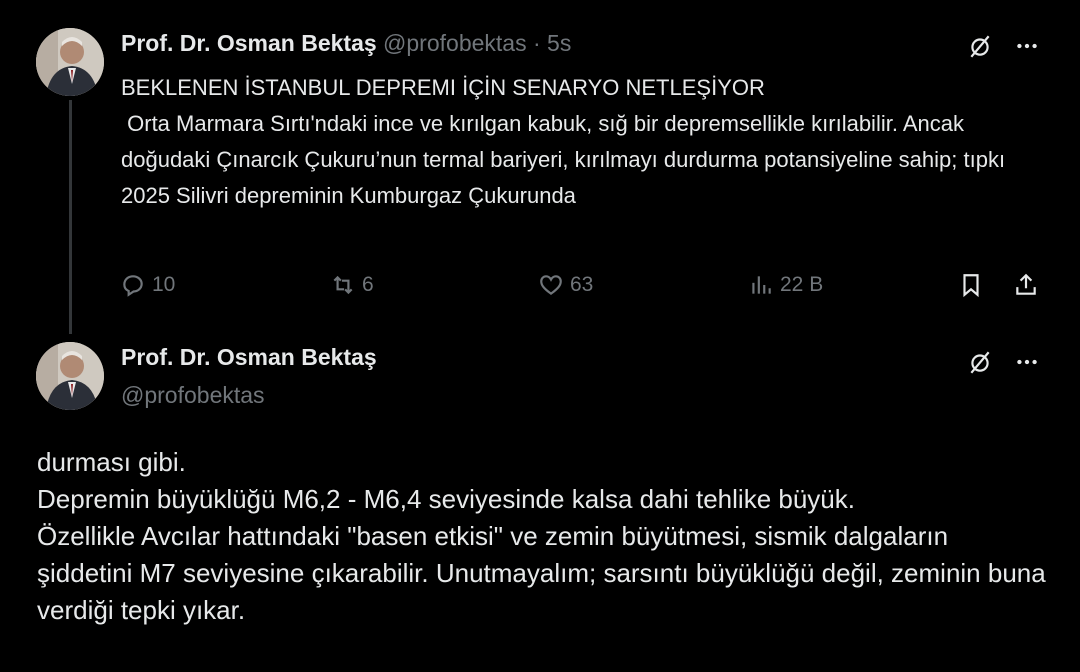  I want to click on bookmark-icon, so click(971, 286).